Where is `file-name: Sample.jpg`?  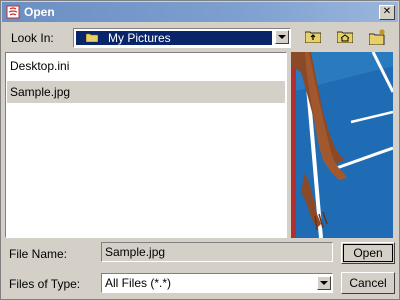
file-name: Sample.jpg is located at coordinates (40, 92).